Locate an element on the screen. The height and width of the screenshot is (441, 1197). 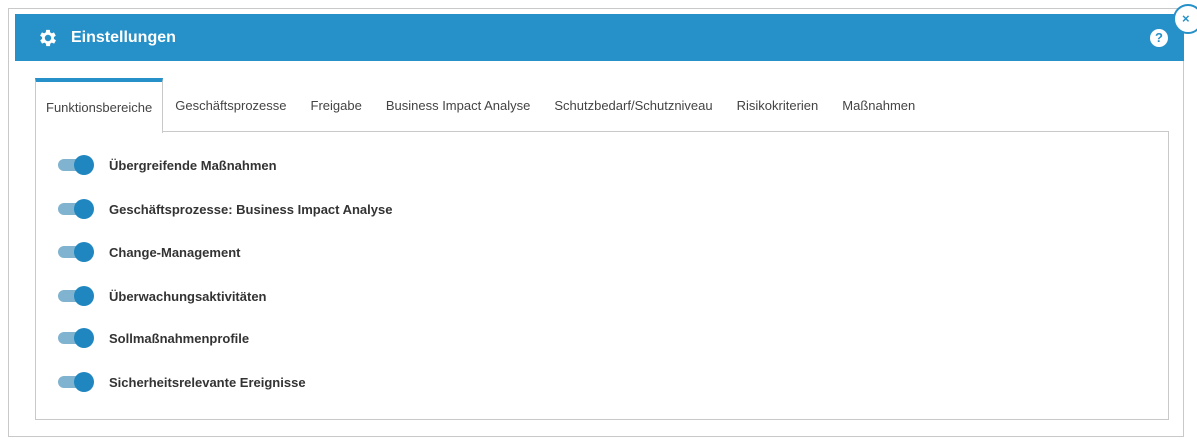
toggle-row-uebergreifende-massnahmen: Übergreifende Maßnahmen is located at coordinates (167, 165).